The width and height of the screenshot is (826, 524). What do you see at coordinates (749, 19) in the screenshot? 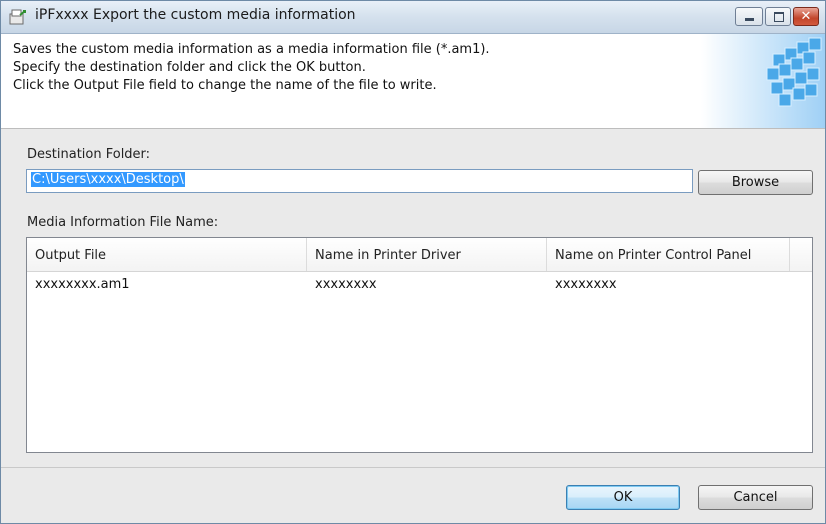
I see `minimize-icon` at bounding box center [749, 19].